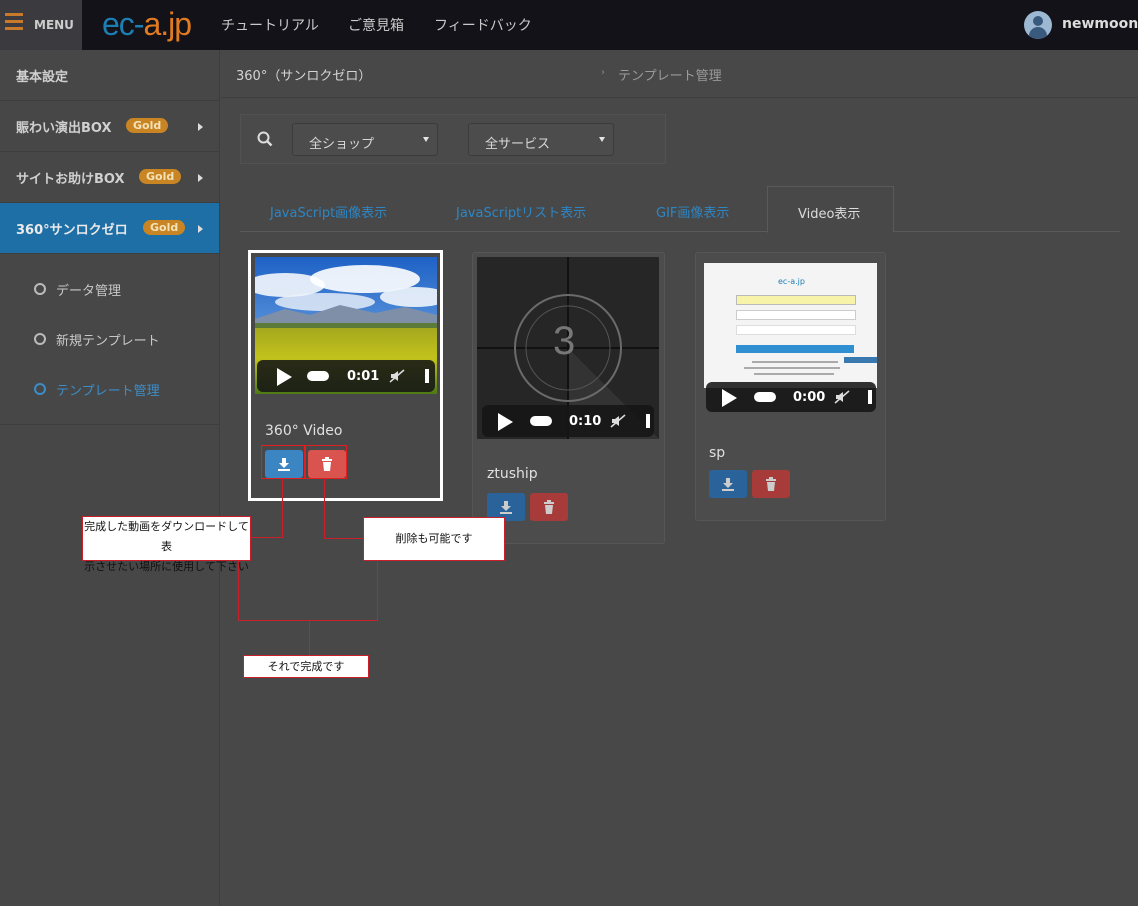  What do you see at coordinates (791, 397) in the screenshot?
I see `video-controls: 0:00` at bounding box center [791, 397].